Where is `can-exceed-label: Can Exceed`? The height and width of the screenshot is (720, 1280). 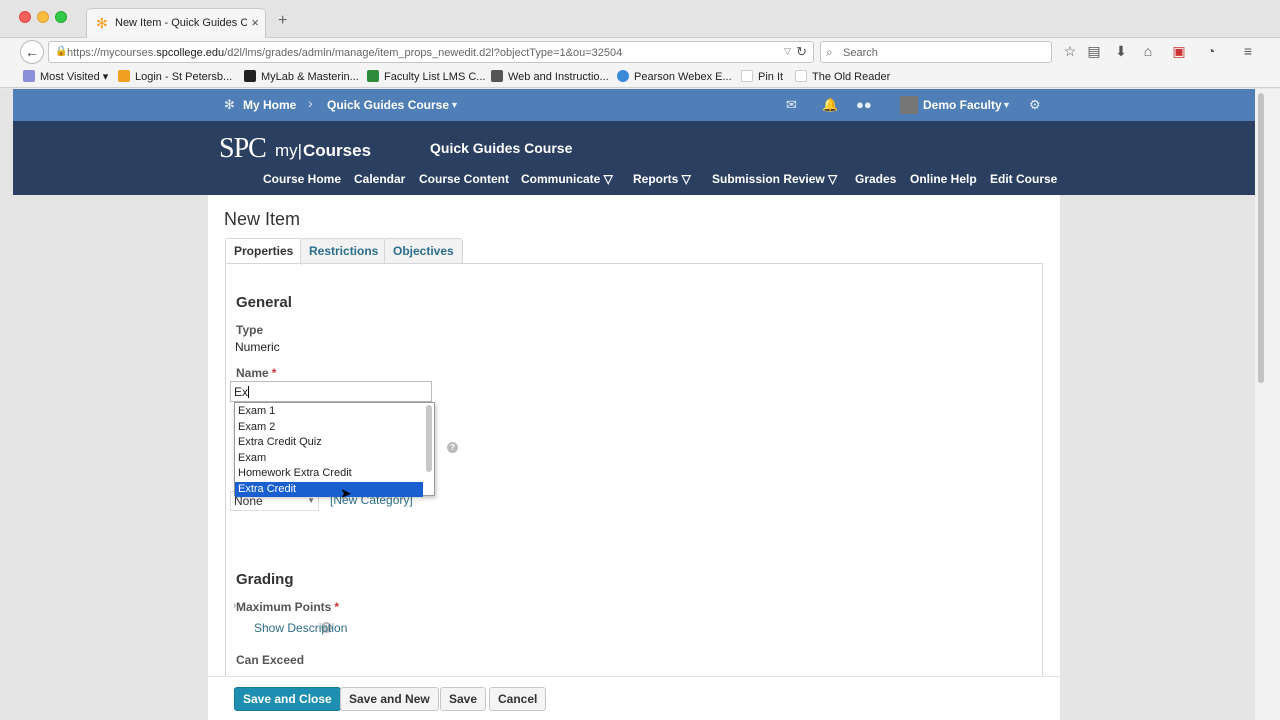
can-exceed-label: Can Exceed is located at coordinates (270, 660).